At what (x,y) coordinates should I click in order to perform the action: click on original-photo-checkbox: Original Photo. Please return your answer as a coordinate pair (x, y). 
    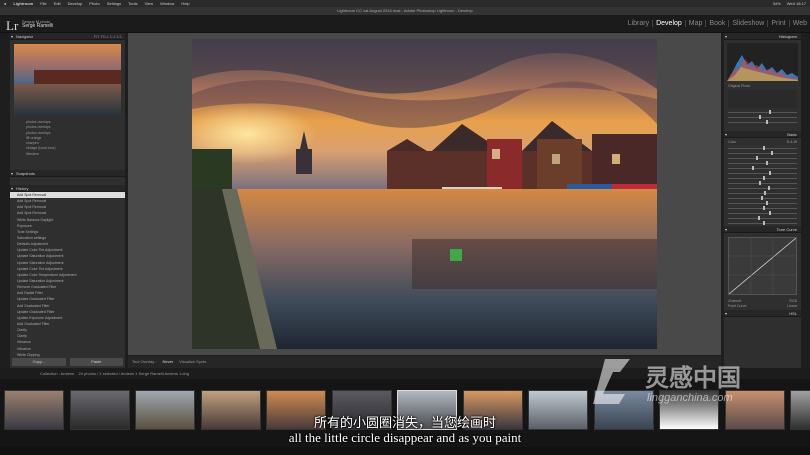
    Looking at the image, I should click on (762, 86).